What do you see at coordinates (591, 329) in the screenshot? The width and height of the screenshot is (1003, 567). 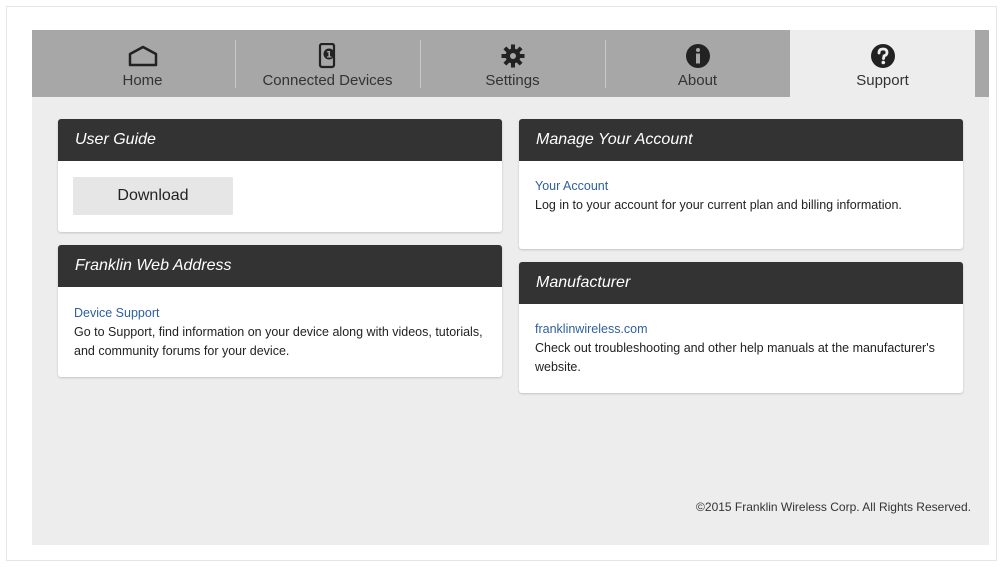 I see `manufacturer-link: franklinwireless.com` at bounding box center [591, 329].